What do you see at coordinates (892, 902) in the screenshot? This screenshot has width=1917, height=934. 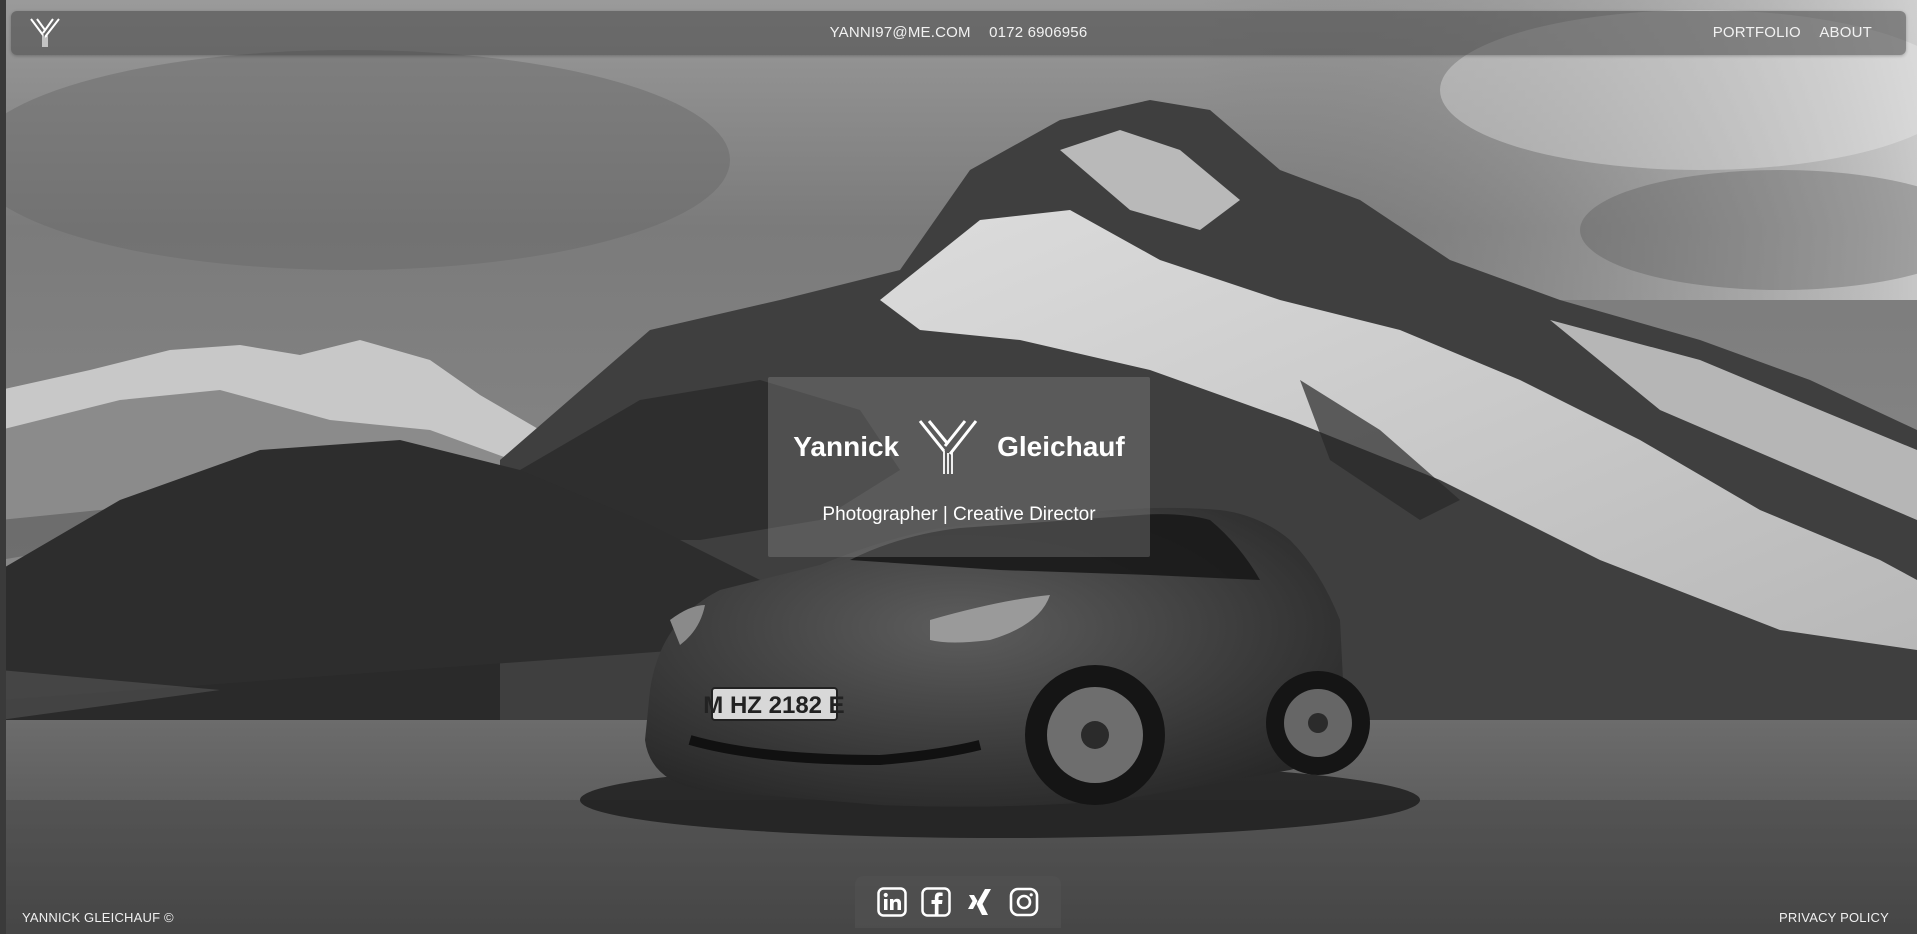 I see `linkedin-icon` at bounding box center [892, 902].